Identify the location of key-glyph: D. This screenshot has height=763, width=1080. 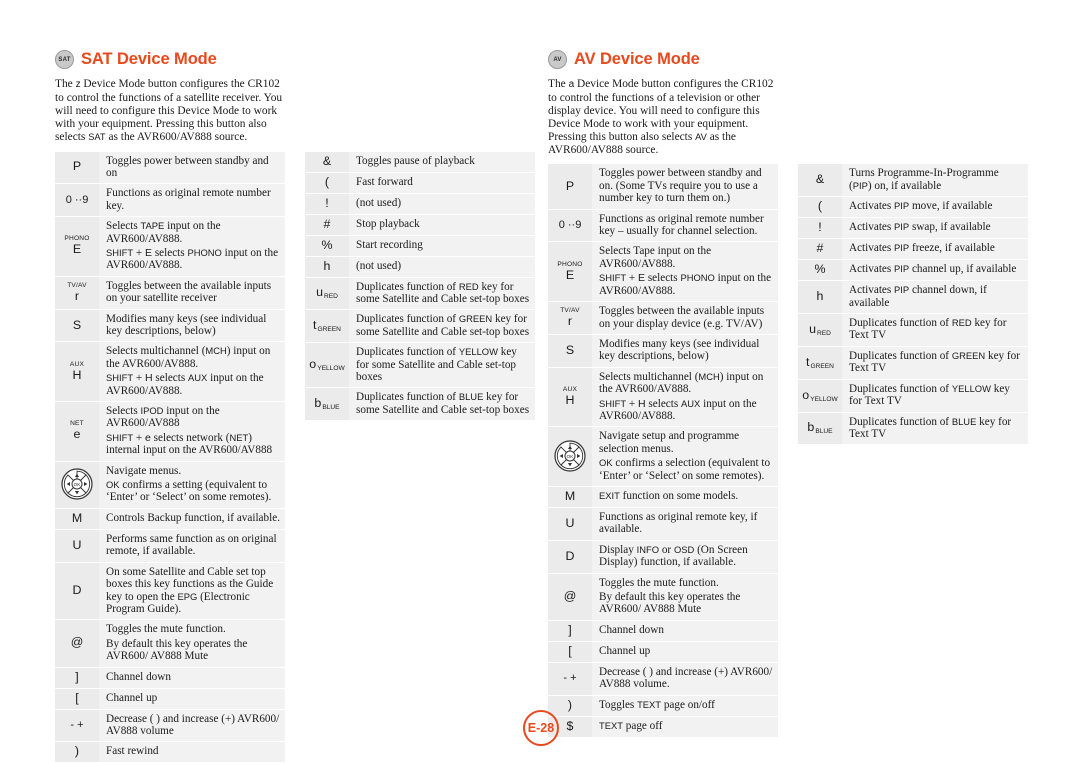
(77, 590).